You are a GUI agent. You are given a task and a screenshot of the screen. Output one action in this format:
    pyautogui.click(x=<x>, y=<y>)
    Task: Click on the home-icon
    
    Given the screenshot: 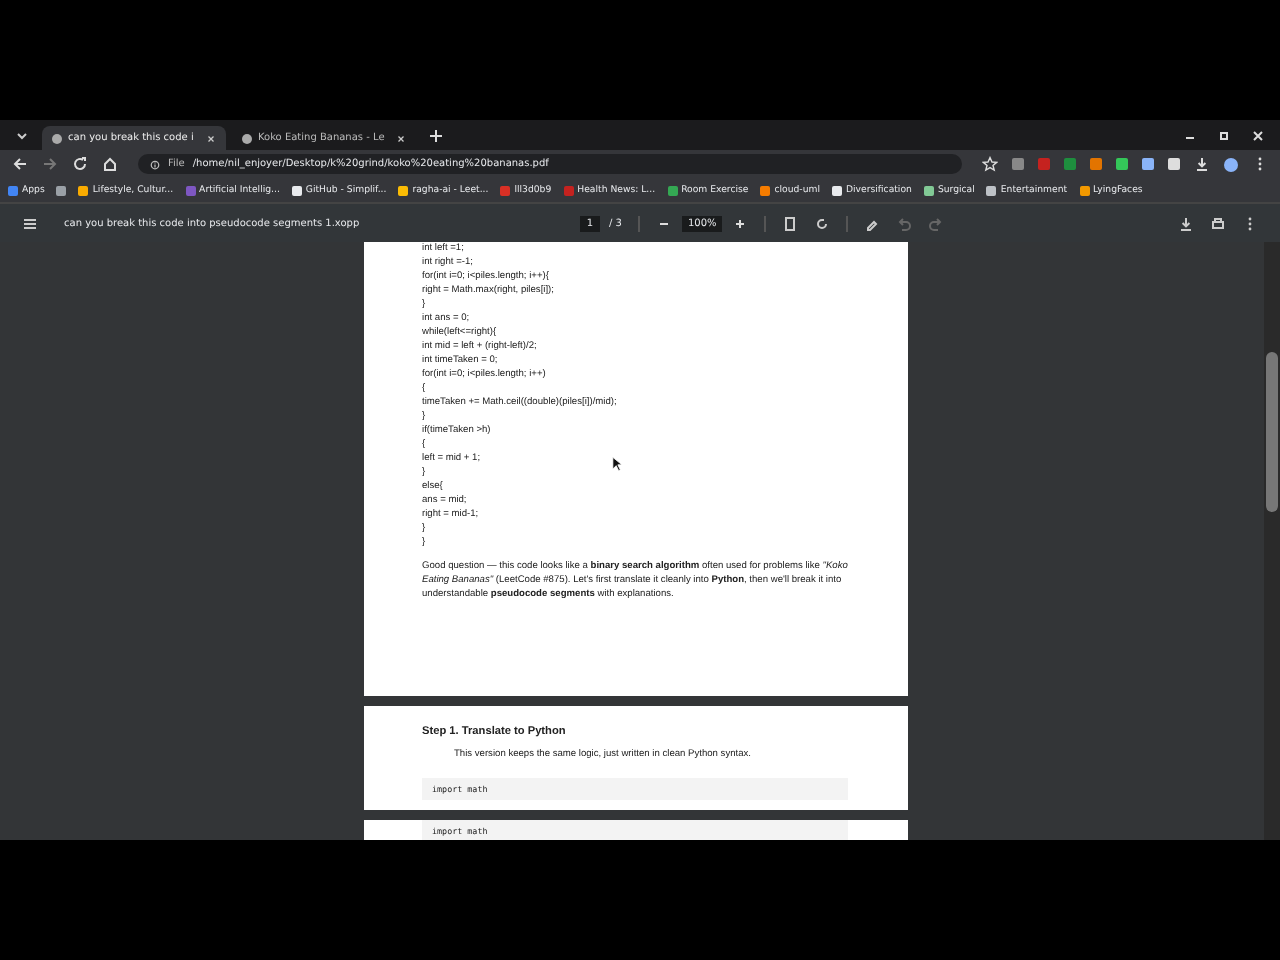 What is the action you would take?
    pyautogui.click(x=110, y=164)
    